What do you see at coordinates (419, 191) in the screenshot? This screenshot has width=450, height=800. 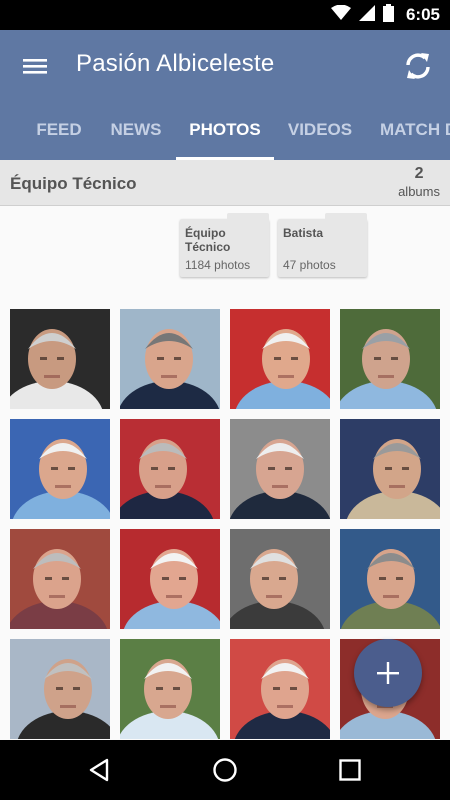 I see `album-count-label: albums` at bounding box center [419, 191].